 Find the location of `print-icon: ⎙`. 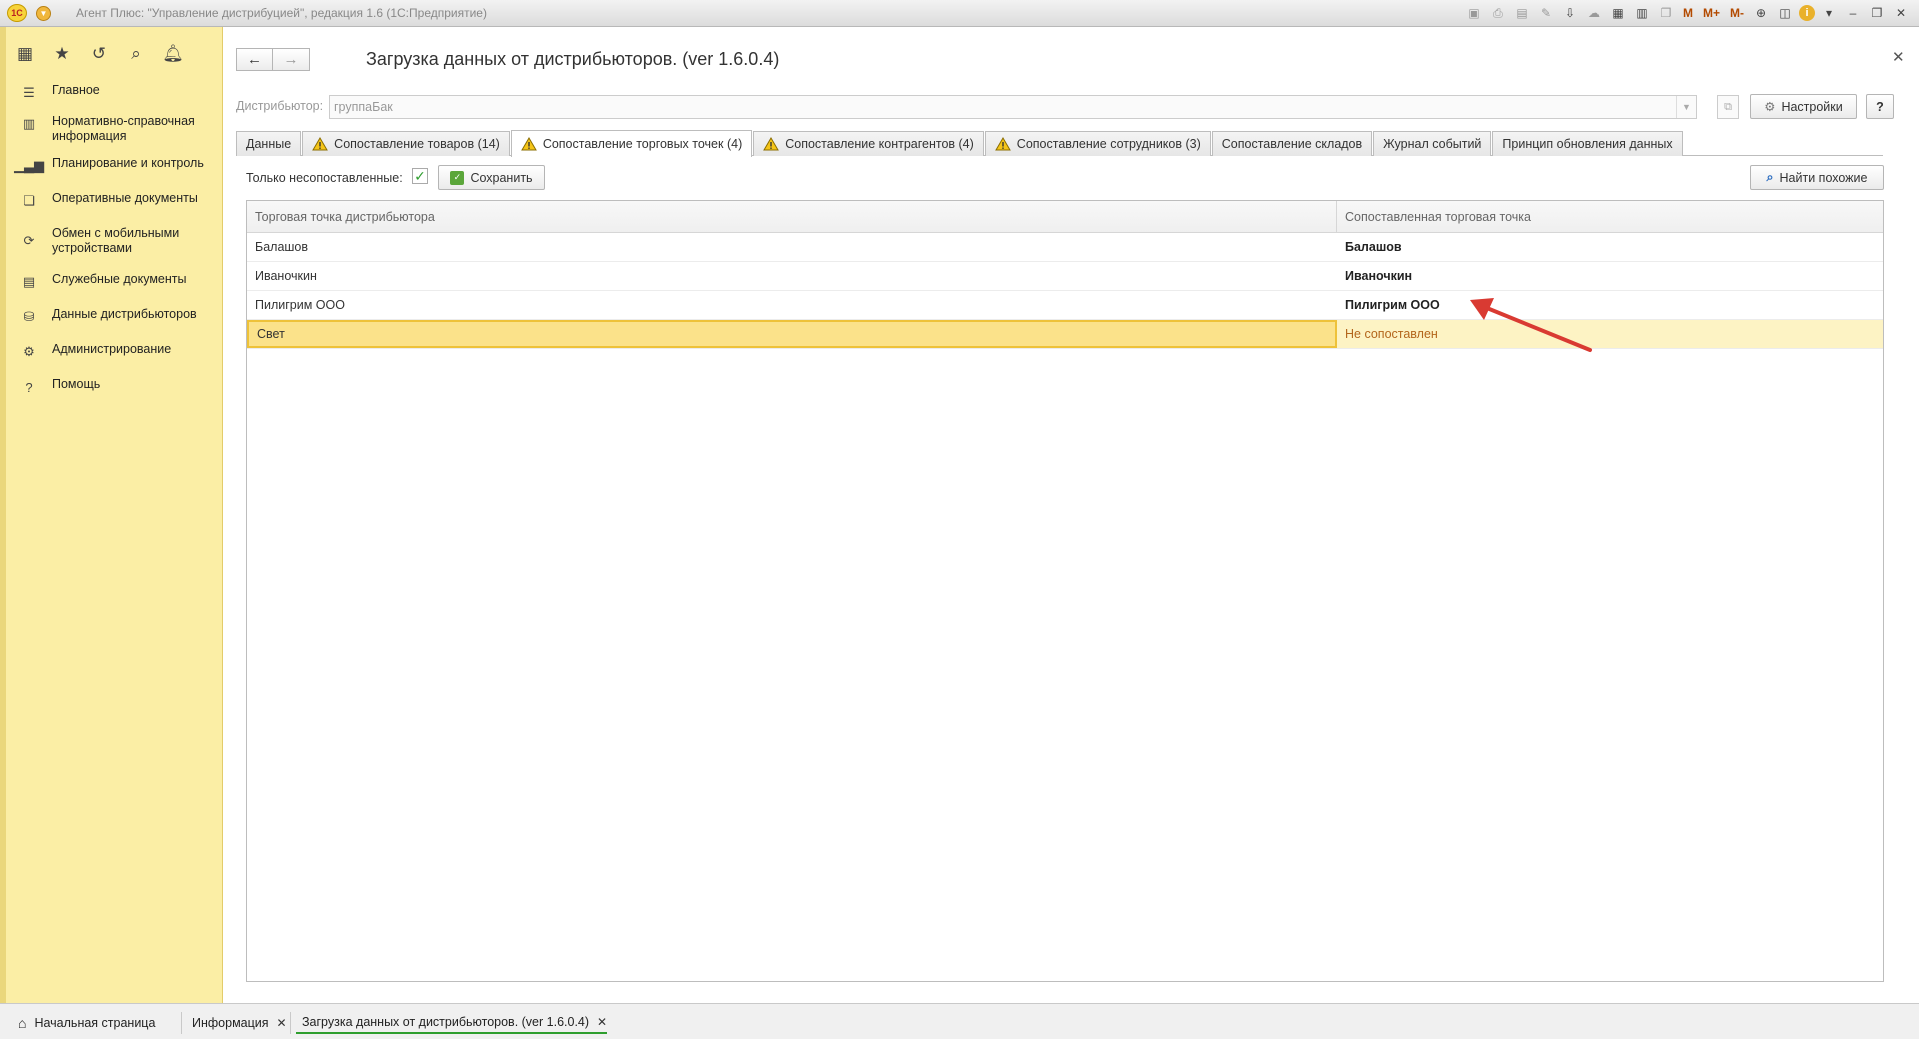

print-icon: ⎙ is located at coordinates (1498, 13).